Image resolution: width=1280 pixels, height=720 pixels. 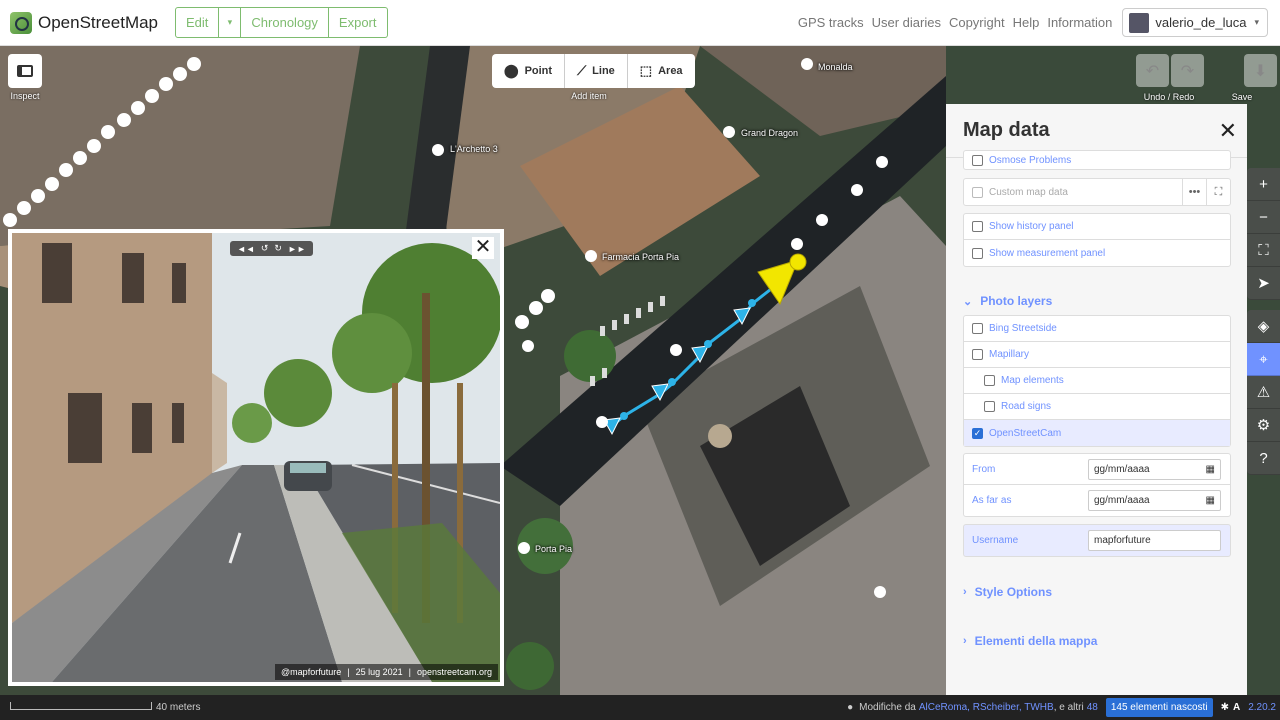 I want to click on info-icon: ●, so click(x=850, y=707).